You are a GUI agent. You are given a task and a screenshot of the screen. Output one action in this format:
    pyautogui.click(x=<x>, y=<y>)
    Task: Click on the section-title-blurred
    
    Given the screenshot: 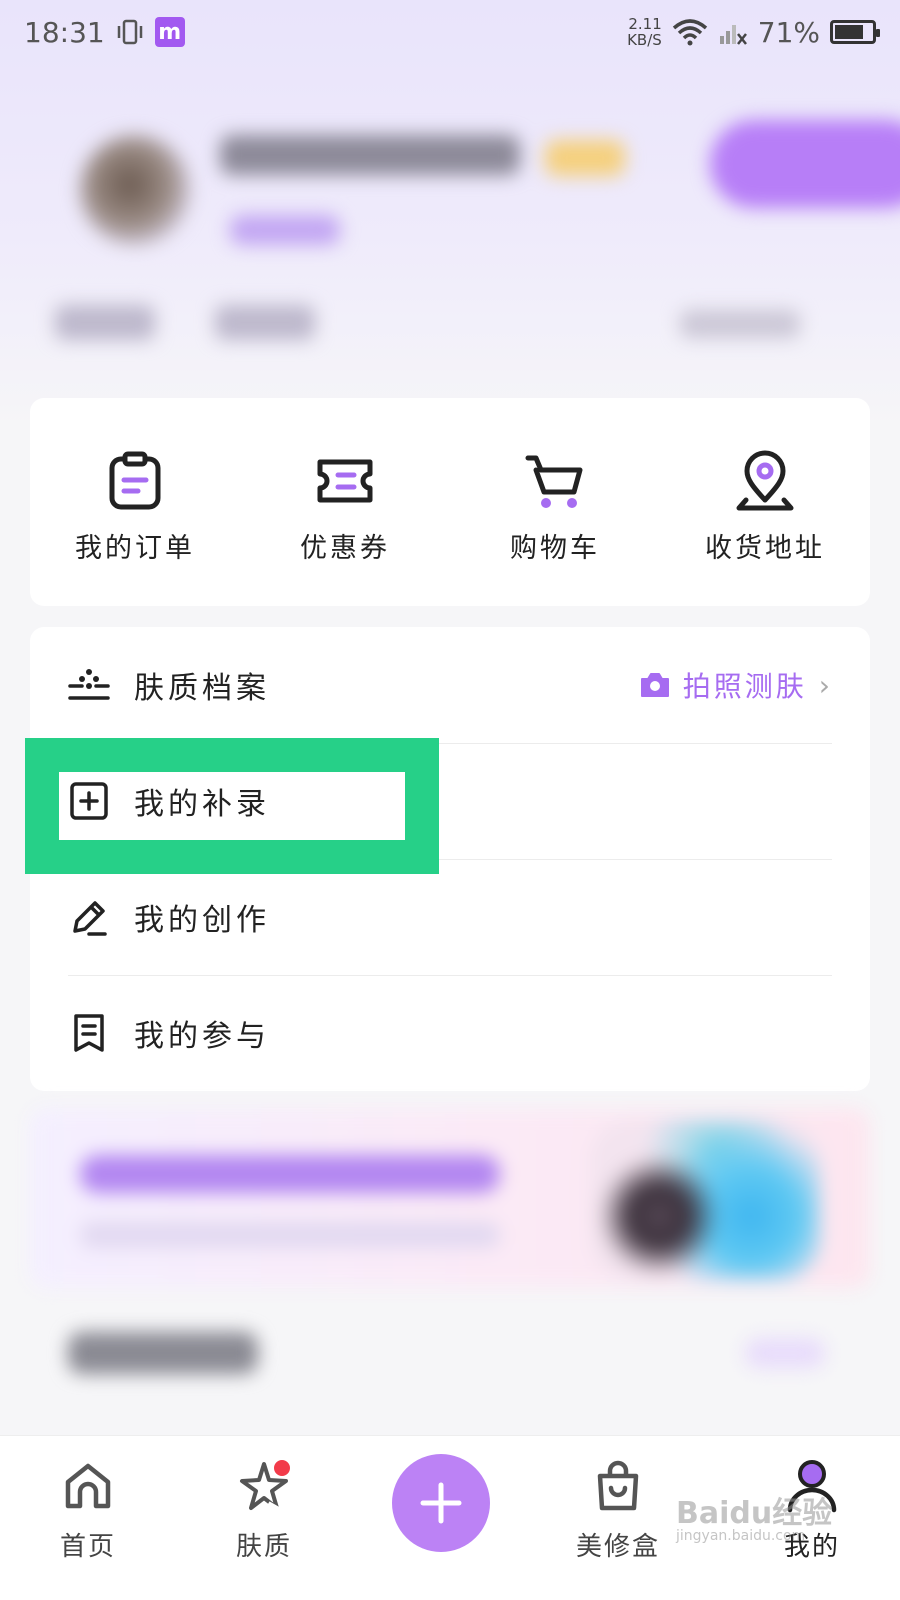 What is the action you would take?
    pyautogui.click(x=163, y=1353)
    